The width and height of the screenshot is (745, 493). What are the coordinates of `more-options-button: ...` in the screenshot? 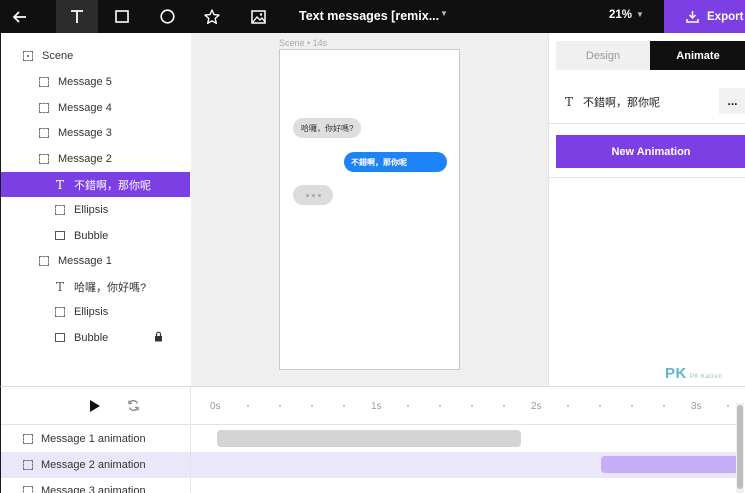 It's located at (732, 101).